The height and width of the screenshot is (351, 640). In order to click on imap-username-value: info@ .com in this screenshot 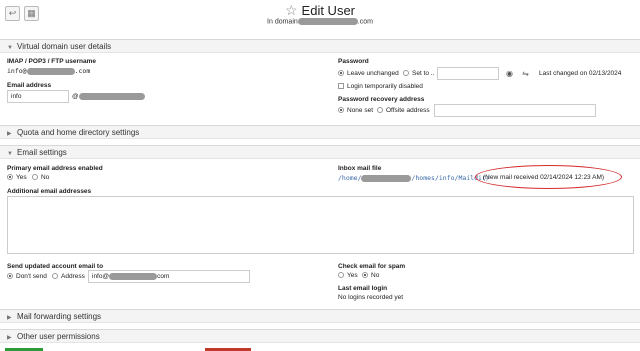, I will do `click(48, 71)`.